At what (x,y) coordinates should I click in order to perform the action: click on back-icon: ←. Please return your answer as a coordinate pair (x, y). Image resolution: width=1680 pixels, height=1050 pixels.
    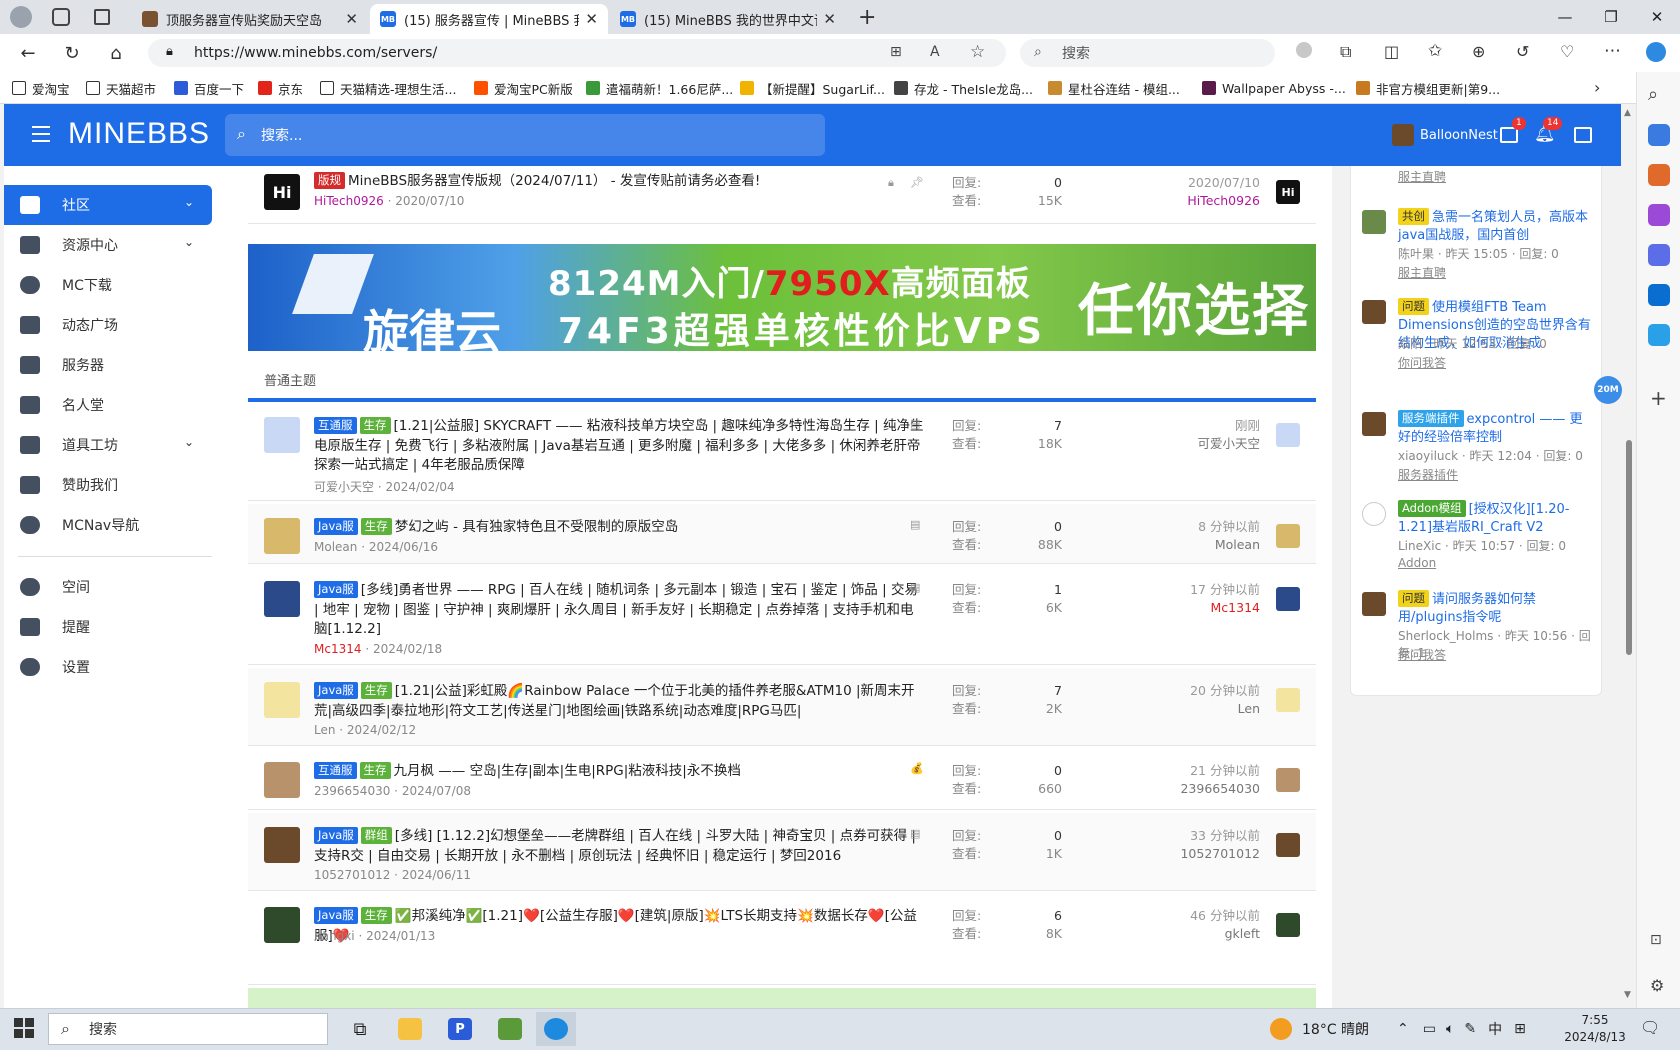
    Looking at the image, I should click on (28, 53).